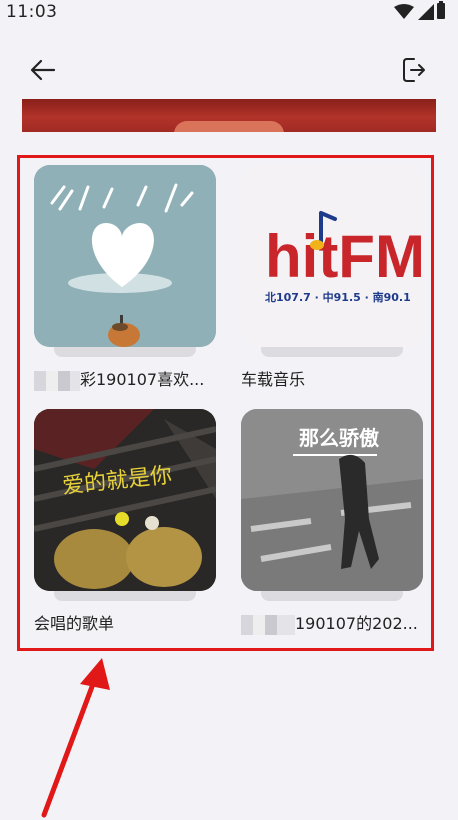 Image resolution: width=458 pixels, height=820 pixels. What do you see at coordinates (229, 13) in the screenshot?
I see `status-bar: 11:03` at bounding box center [229, 13].